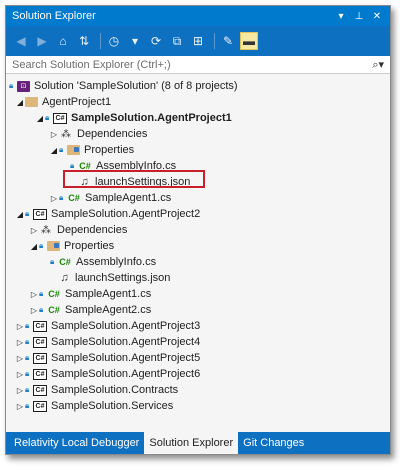 The image size is (400, 470). What do you see at coordinates (63, 41) in the screenshot?
I see `home-icon: ⌂` at bounding box center [63, 41].